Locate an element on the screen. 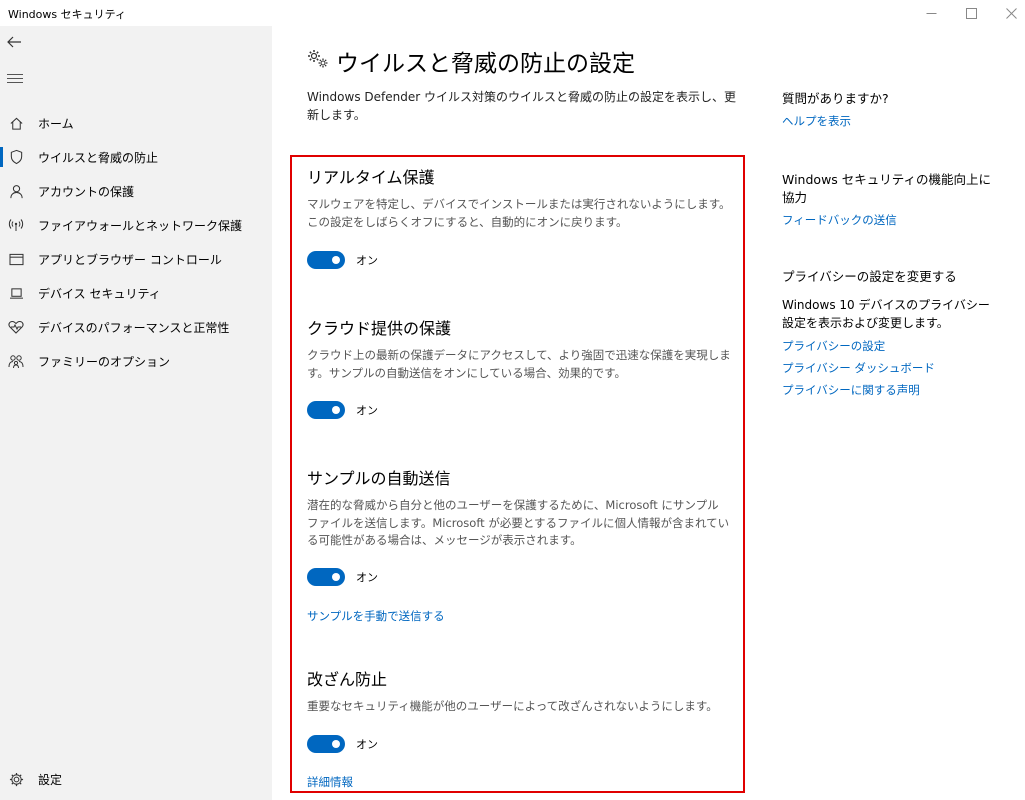 The width and height of the screenshot is (1025, 800). page-title: ウイルスと脅威の防止の設定 is located at coordinates (485, 64).